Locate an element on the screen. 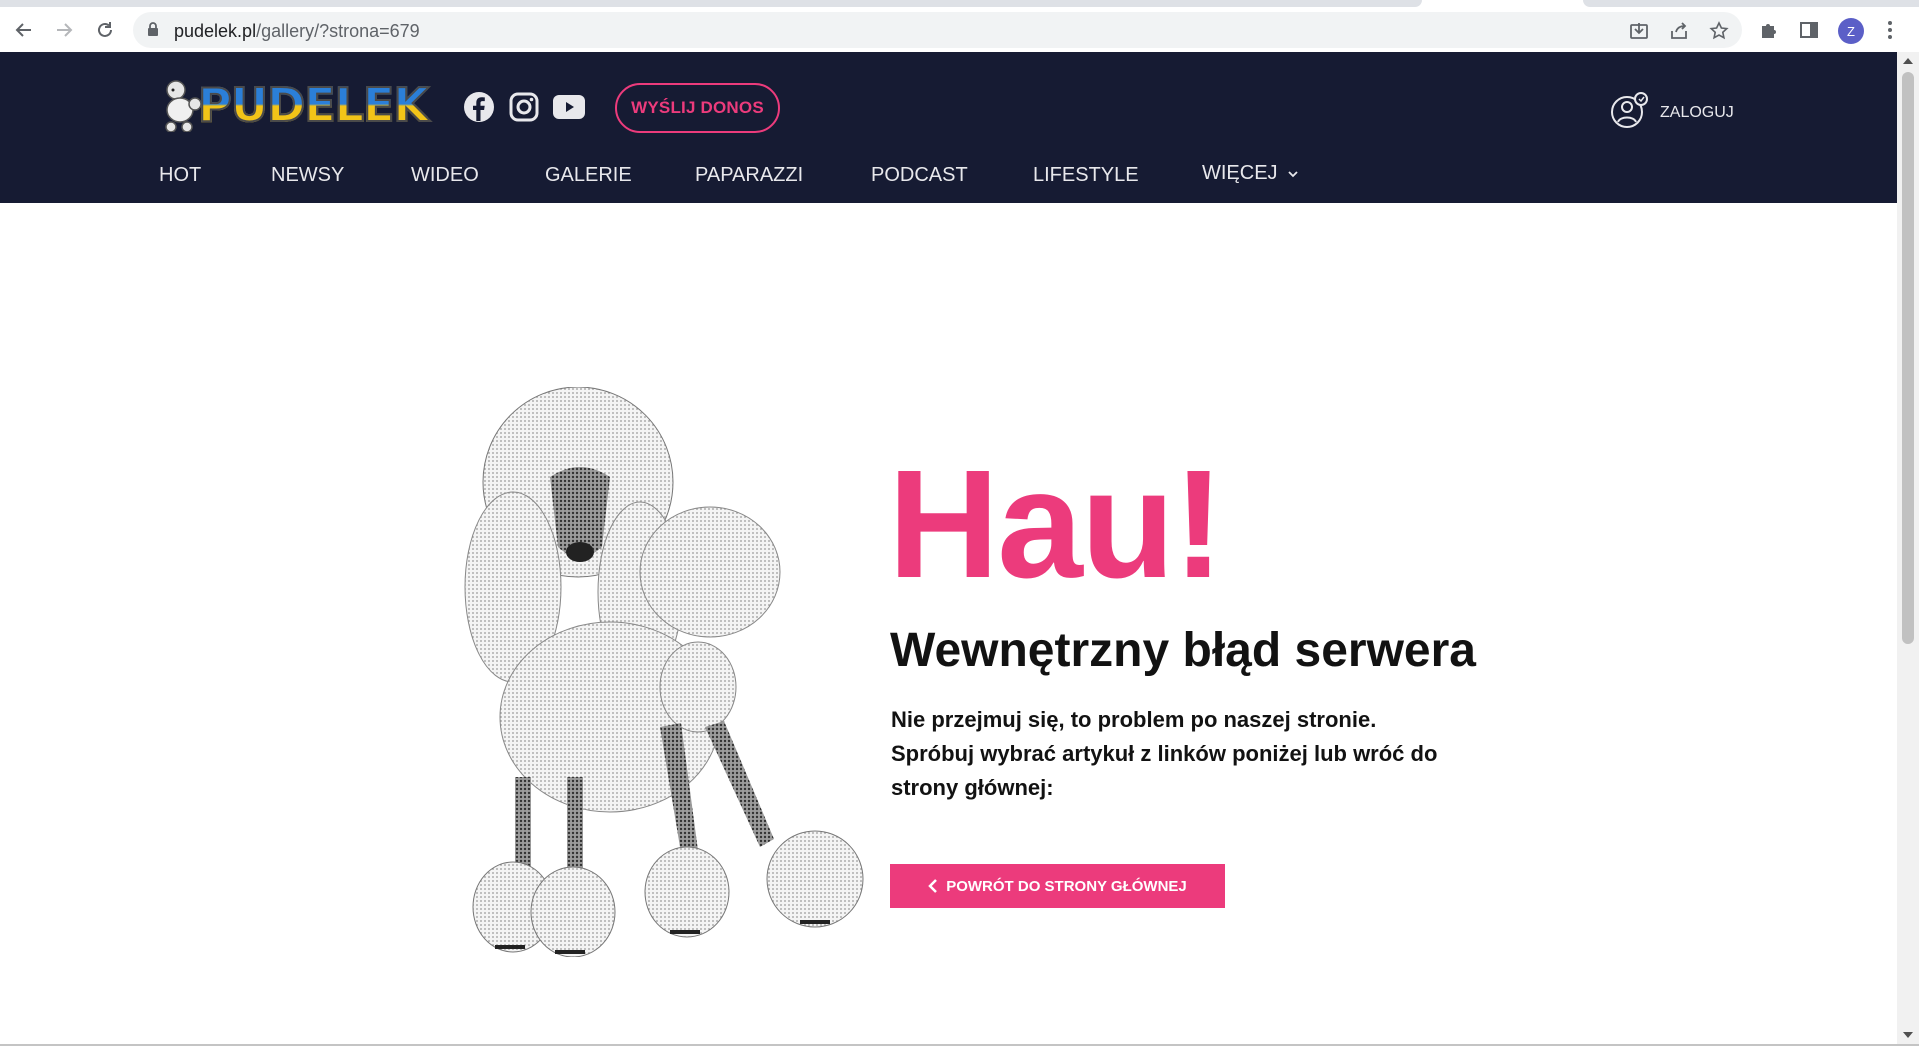  scroll-up-arrow-icon is located at coordinates (1908, 61).